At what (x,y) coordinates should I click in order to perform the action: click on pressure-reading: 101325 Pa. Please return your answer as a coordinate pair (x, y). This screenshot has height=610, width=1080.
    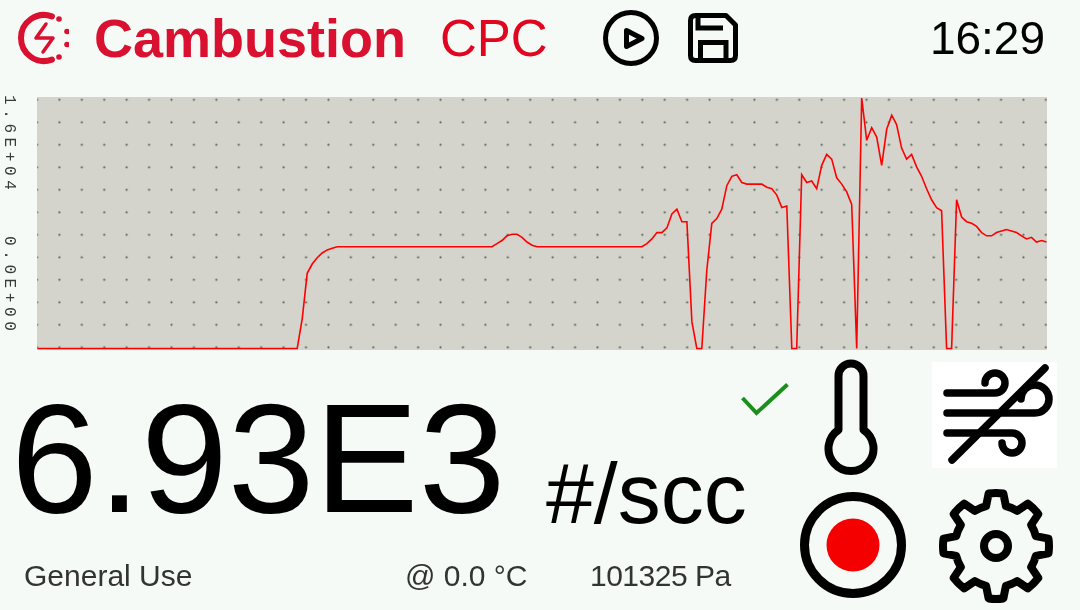
    Looking at the image, I should click on (660, 576).